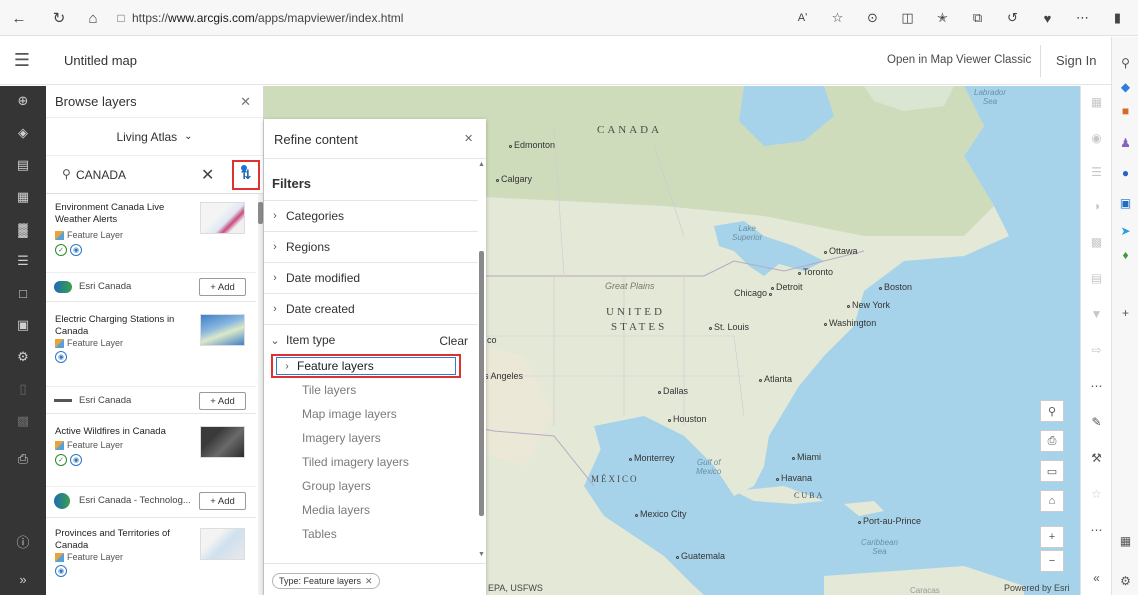  Describe the element at coordinates (1052, 561) in the screenshot. I see `zoom-out-button: −` at that location.